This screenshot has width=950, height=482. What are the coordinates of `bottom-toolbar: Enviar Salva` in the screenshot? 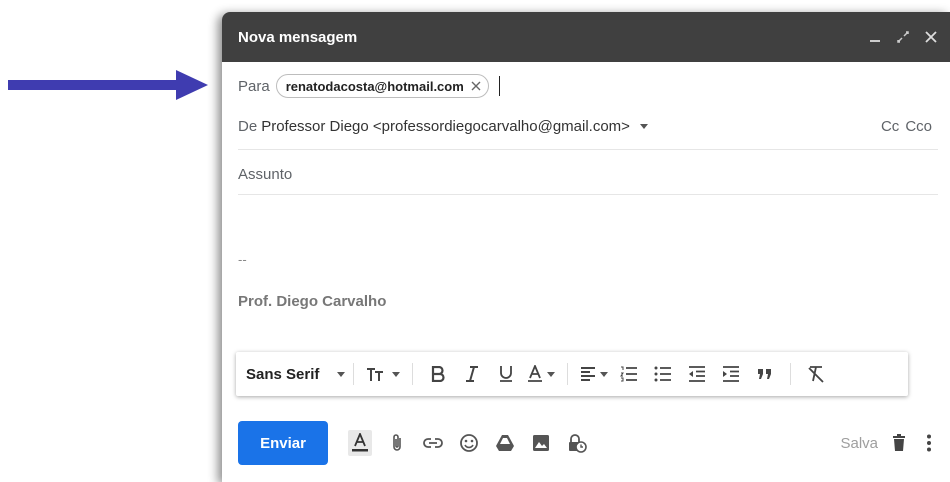 It's located at (588, 443).